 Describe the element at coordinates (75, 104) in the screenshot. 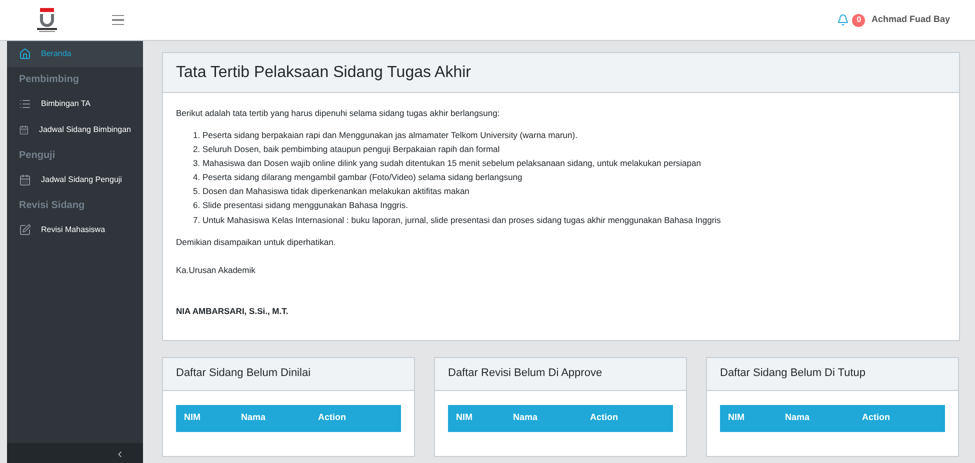

I see `sidebar-item: Bimbingan TA` at that location.